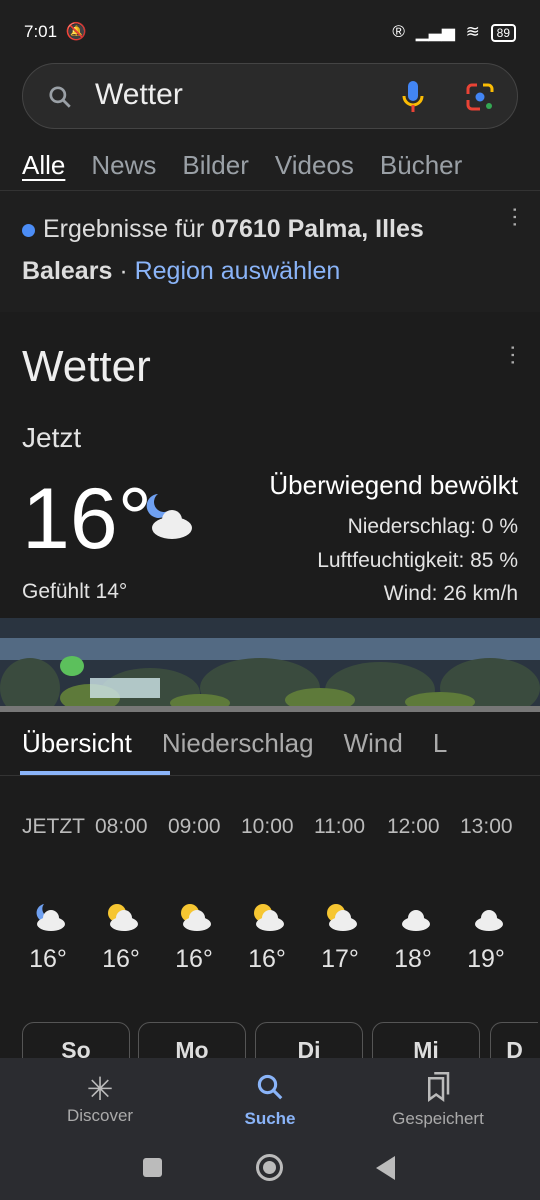 Image resolution: width=540 pixels, height=1200 pixels. I want to click on nav-discover: ✳ Discover, so click(100, 1098).